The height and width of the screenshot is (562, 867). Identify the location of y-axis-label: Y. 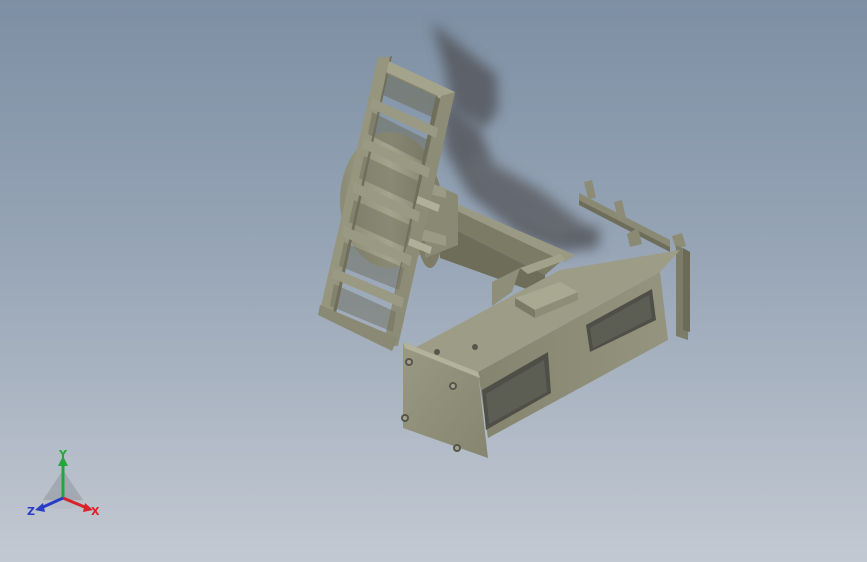
(63, 454).